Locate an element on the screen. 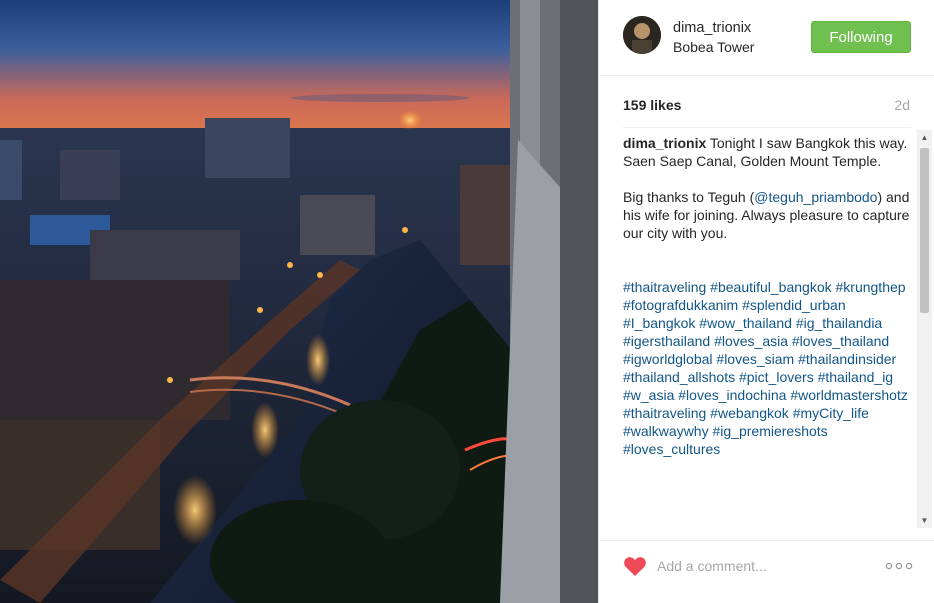 This screenshot has width=934, height=603. hashtag-link: #loves_cultures is located at coordinates (671, 449).